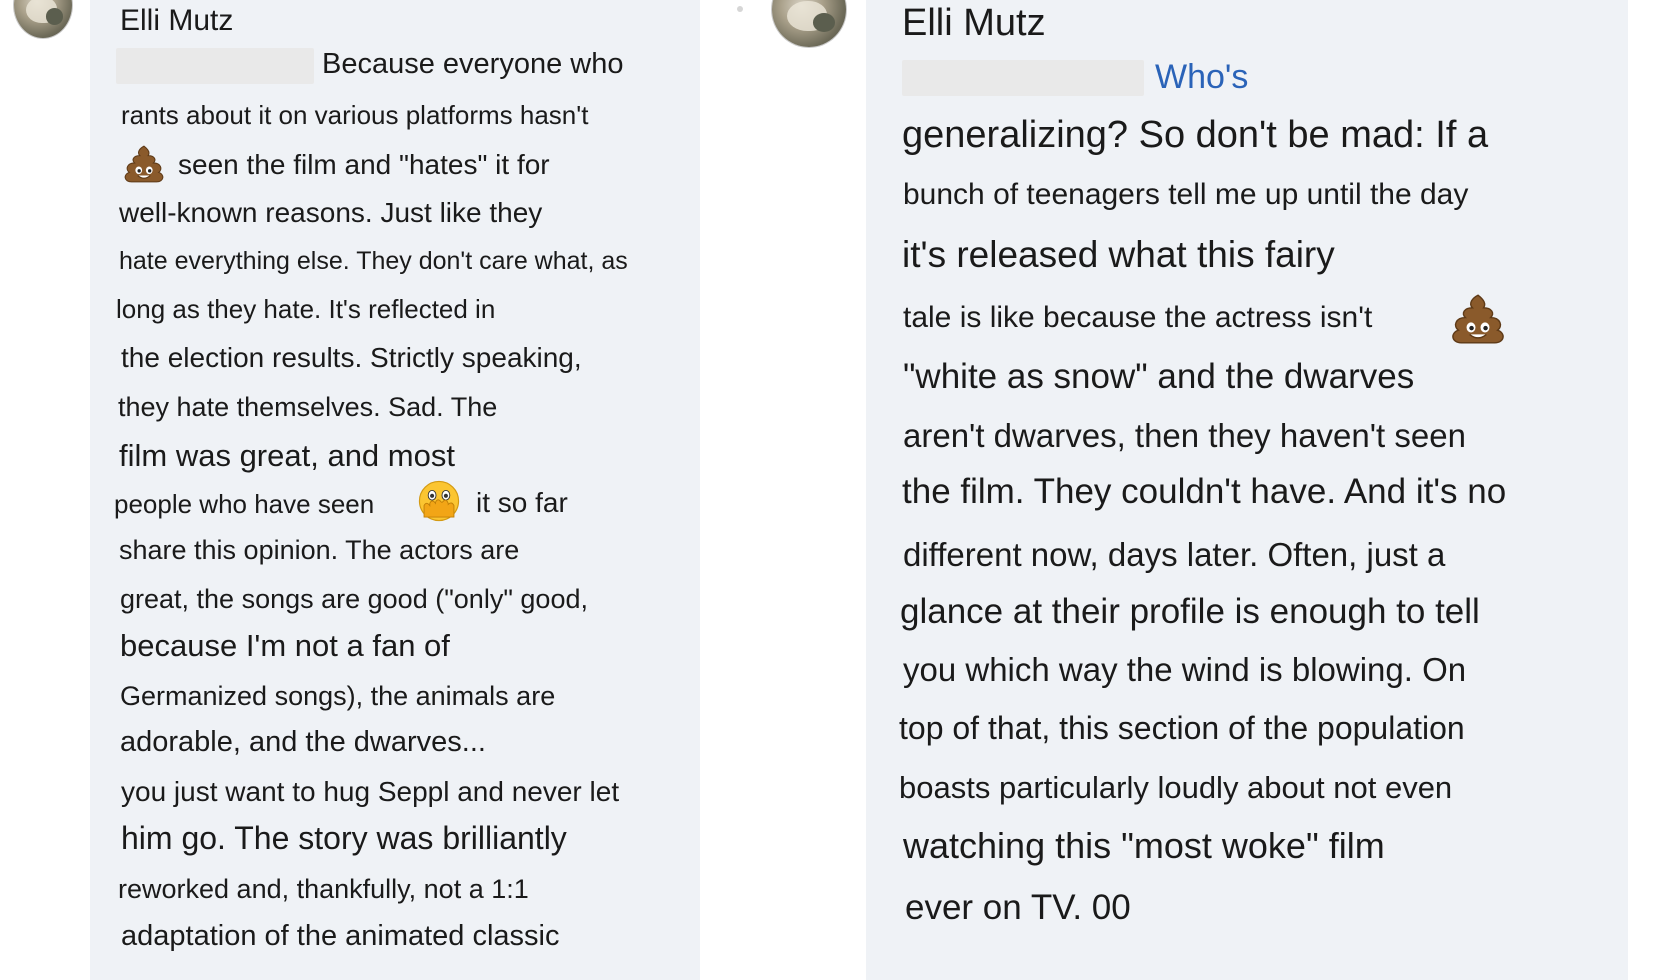  I want to click on comment-text-line: him go. The story was brilliantly, so click(344, 838).